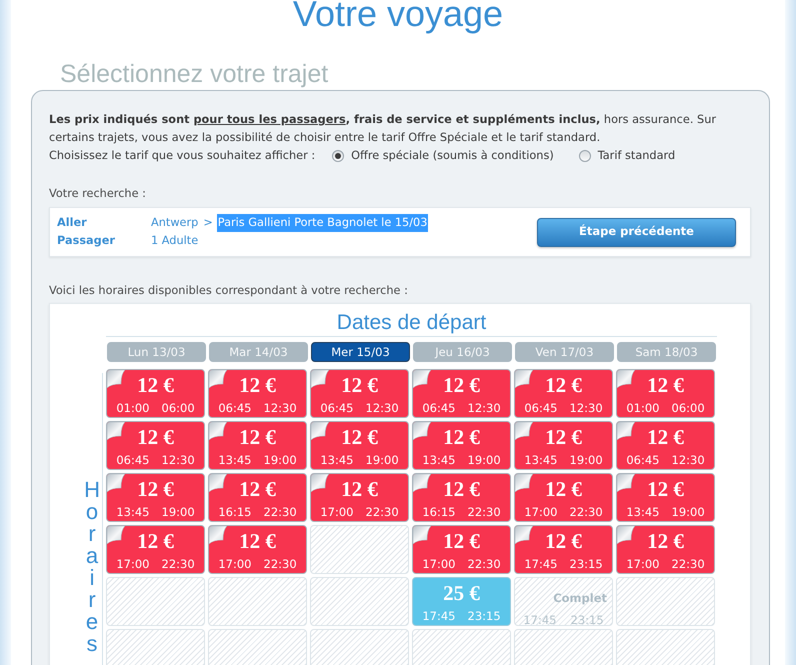 This screenshot has width=796, height=665. I want to click on departure-time: 01:00, so click(643, 408).